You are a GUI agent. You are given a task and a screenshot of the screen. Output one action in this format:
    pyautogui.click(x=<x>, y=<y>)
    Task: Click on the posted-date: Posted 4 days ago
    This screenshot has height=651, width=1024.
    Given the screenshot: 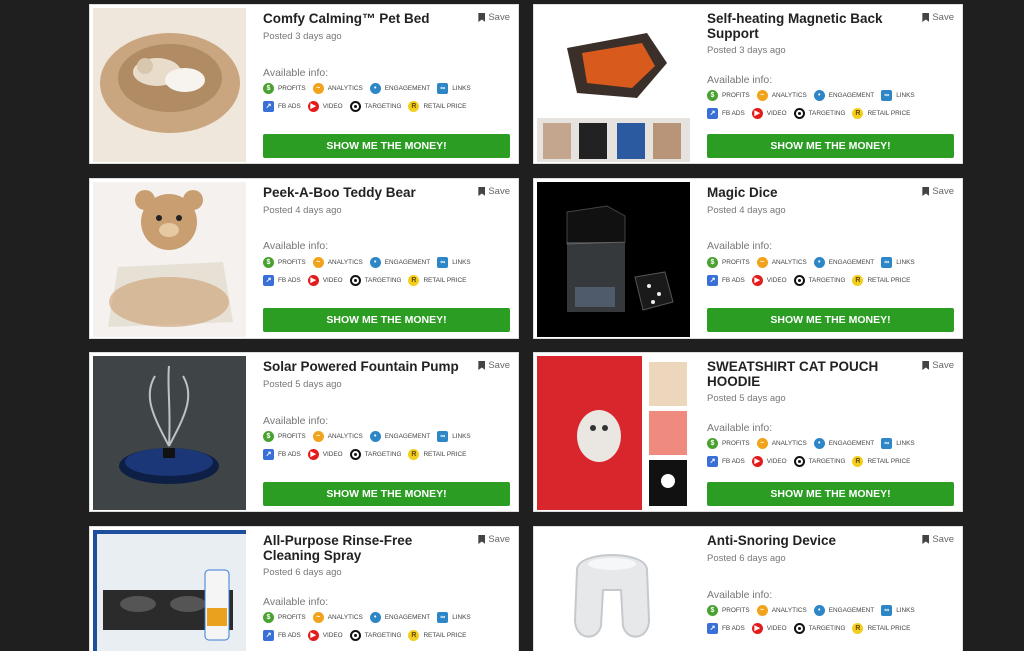 What is the action you would take?
    pyautogui.click(x=746, y=210)
    